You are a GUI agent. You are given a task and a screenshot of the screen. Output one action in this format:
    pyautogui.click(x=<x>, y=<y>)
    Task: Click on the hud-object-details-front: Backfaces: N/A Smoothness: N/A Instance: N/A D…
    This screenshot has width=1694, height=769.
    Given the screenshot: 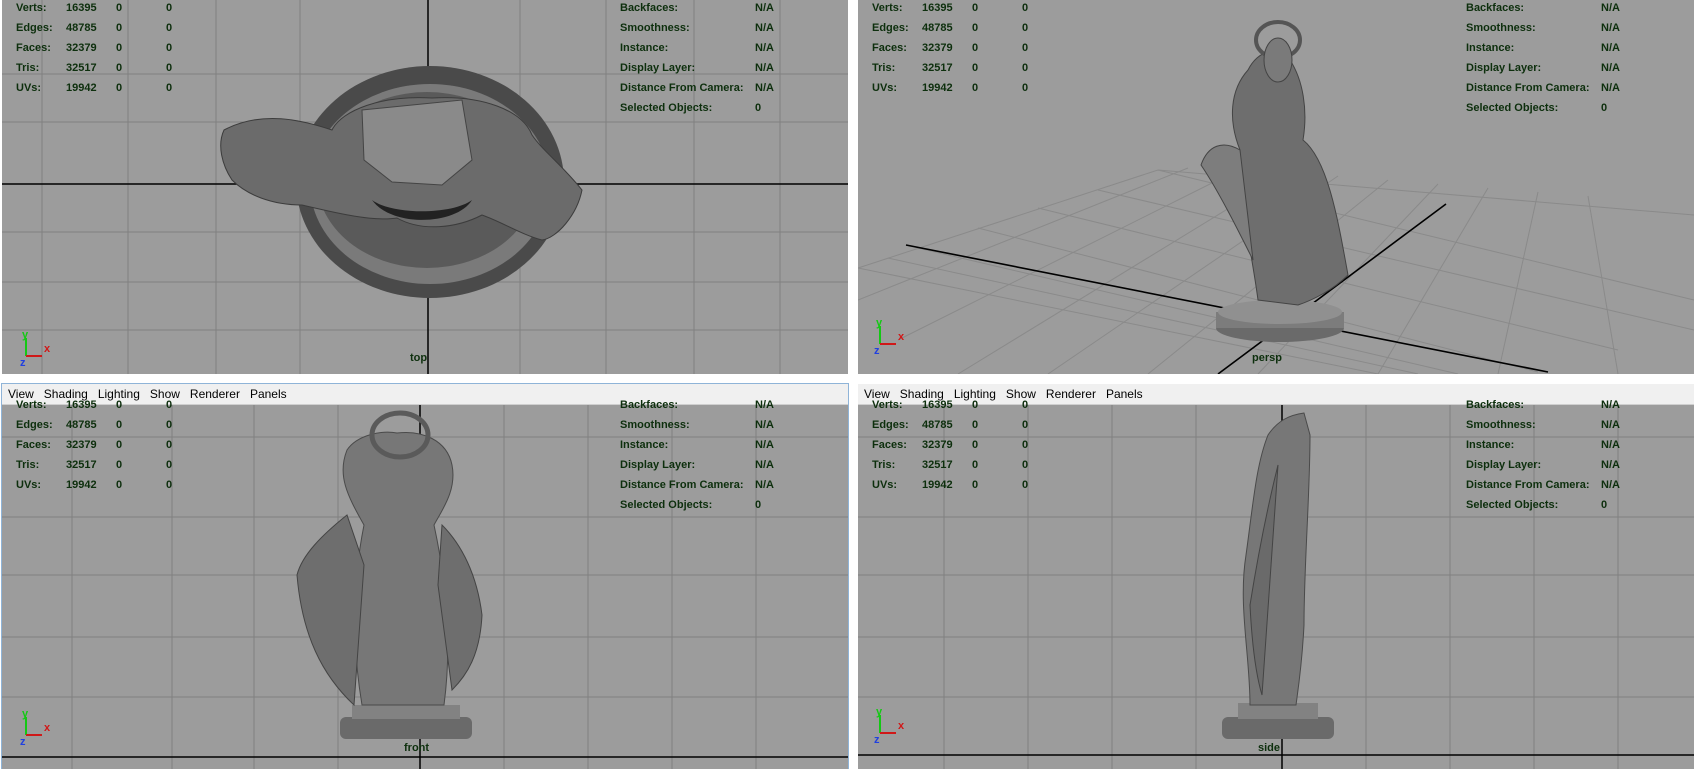 What is the action you would take?
    pyautogui.click(x=697, y=455)
    